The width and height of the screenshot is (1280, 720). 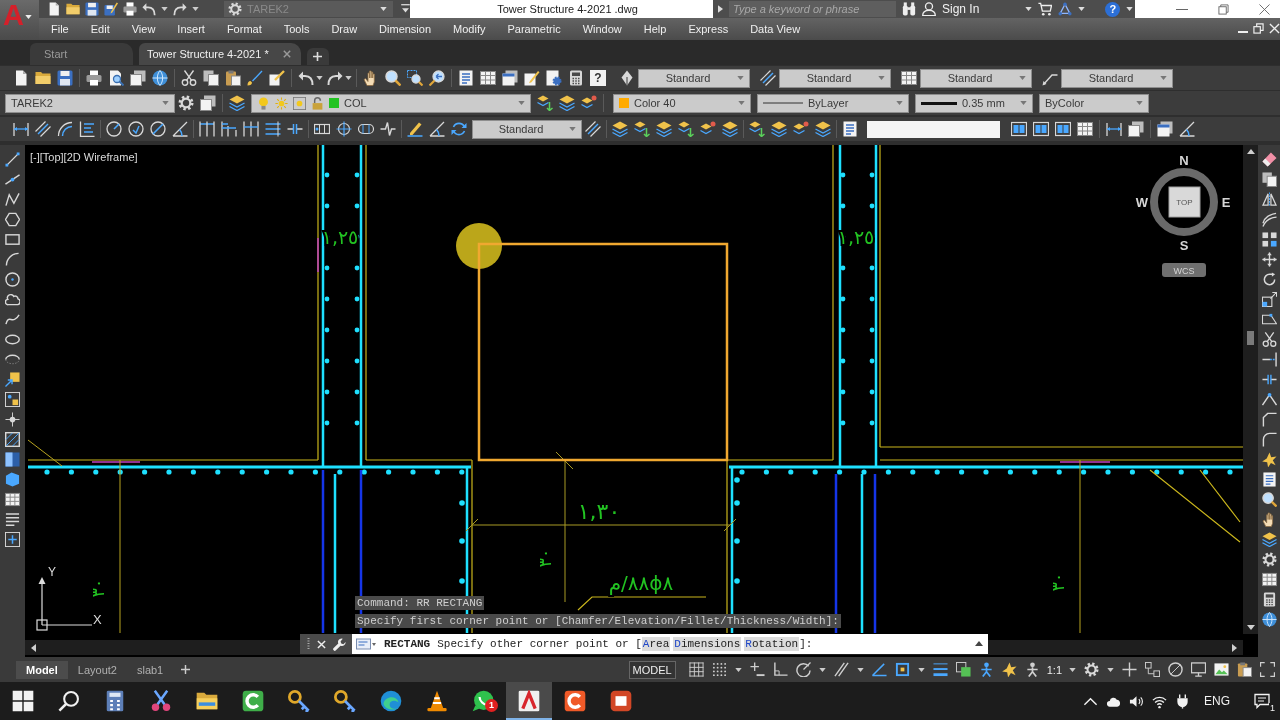 I want to click on plot-style-dropdown: ByColor, so click(x=1094, y=103).